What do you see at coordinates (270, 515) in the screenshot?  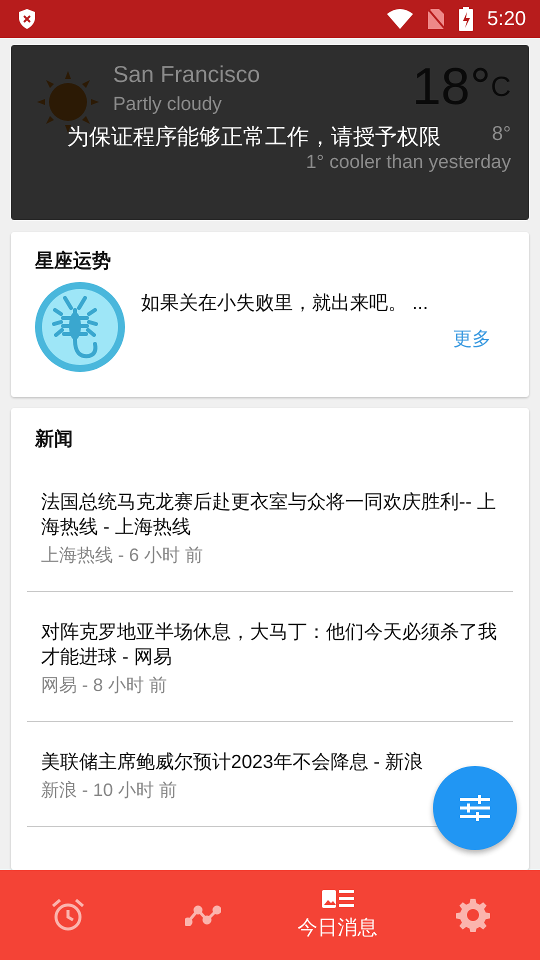 I see `news-headline: 法国总统马克龙赛后赴更衣室与众将一同欢庆胜利-- 上海热线 - 上海热线` at bounding box center [270, 515].